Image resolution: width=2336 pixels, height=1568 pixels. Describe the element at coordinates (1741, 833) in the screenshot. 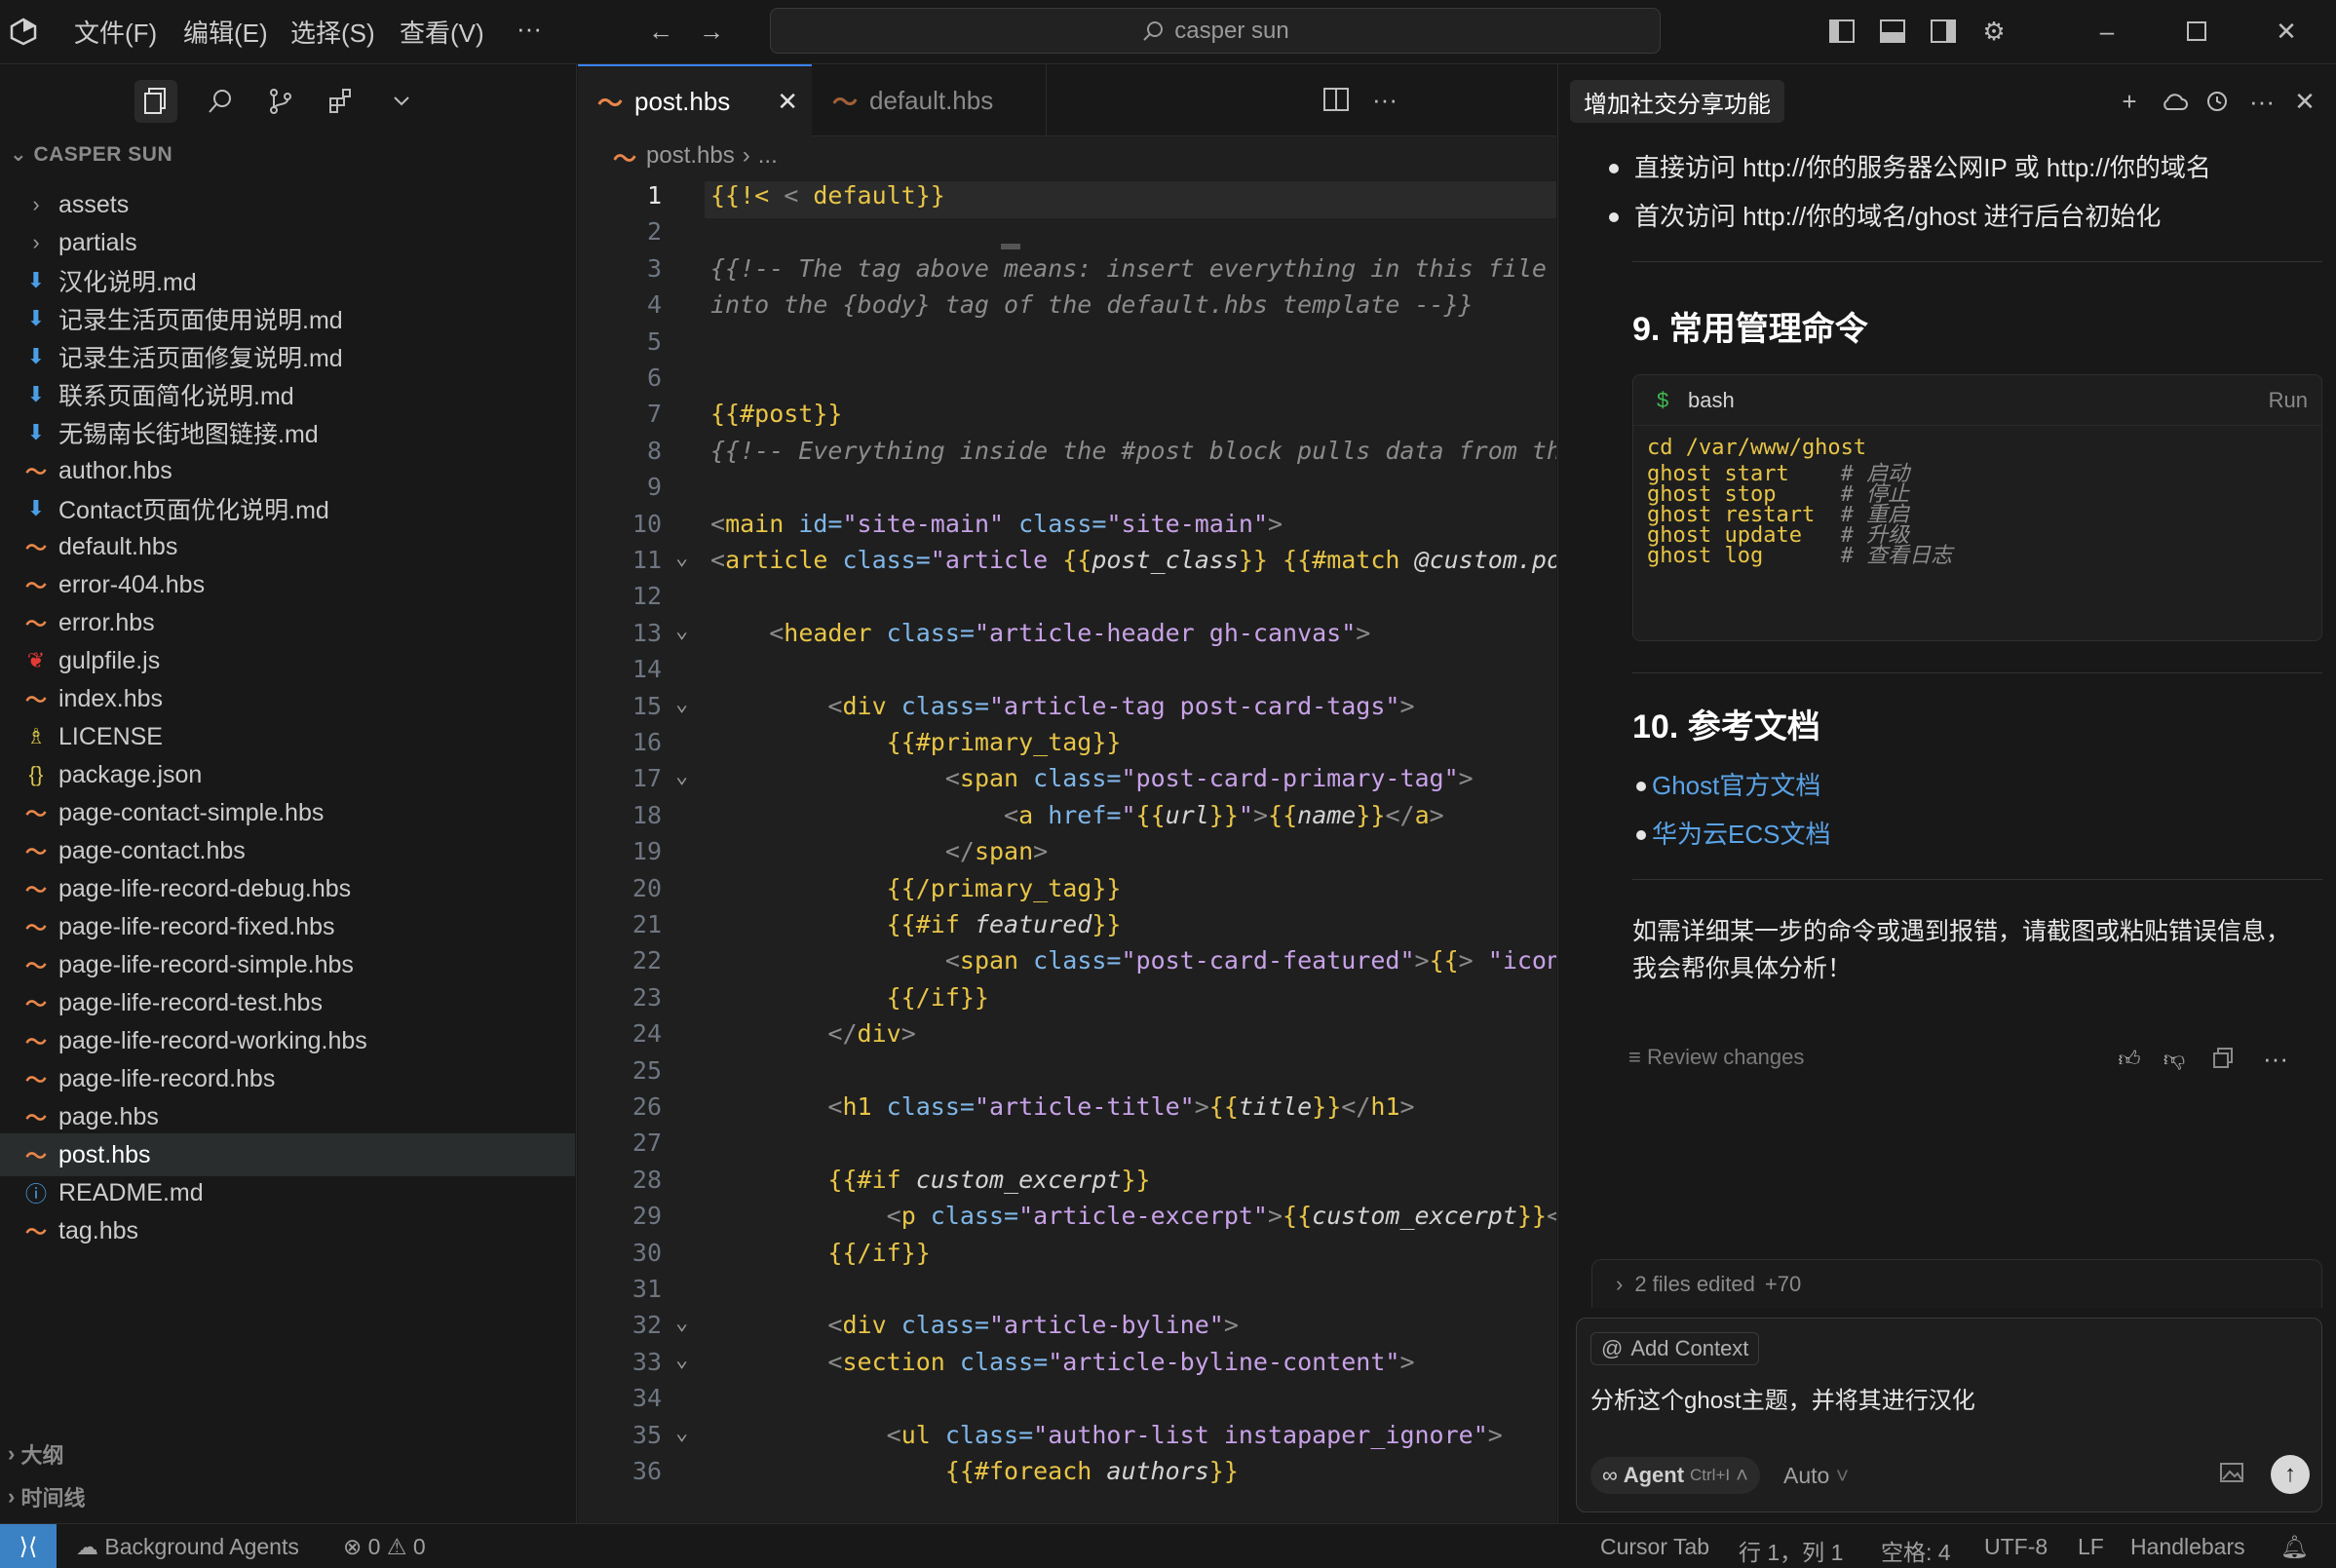

I see `huawei-ecs-docs-link: 华为云ECS文档` at that location.